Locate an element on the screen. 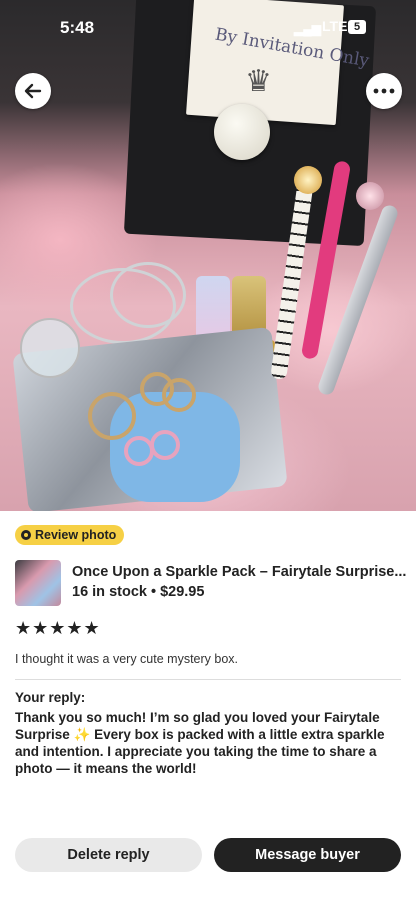 Image resolution: width=416 pixels, height=904 pixels. message-buyer-button: Message buyer is located at coordinates (307, 855).